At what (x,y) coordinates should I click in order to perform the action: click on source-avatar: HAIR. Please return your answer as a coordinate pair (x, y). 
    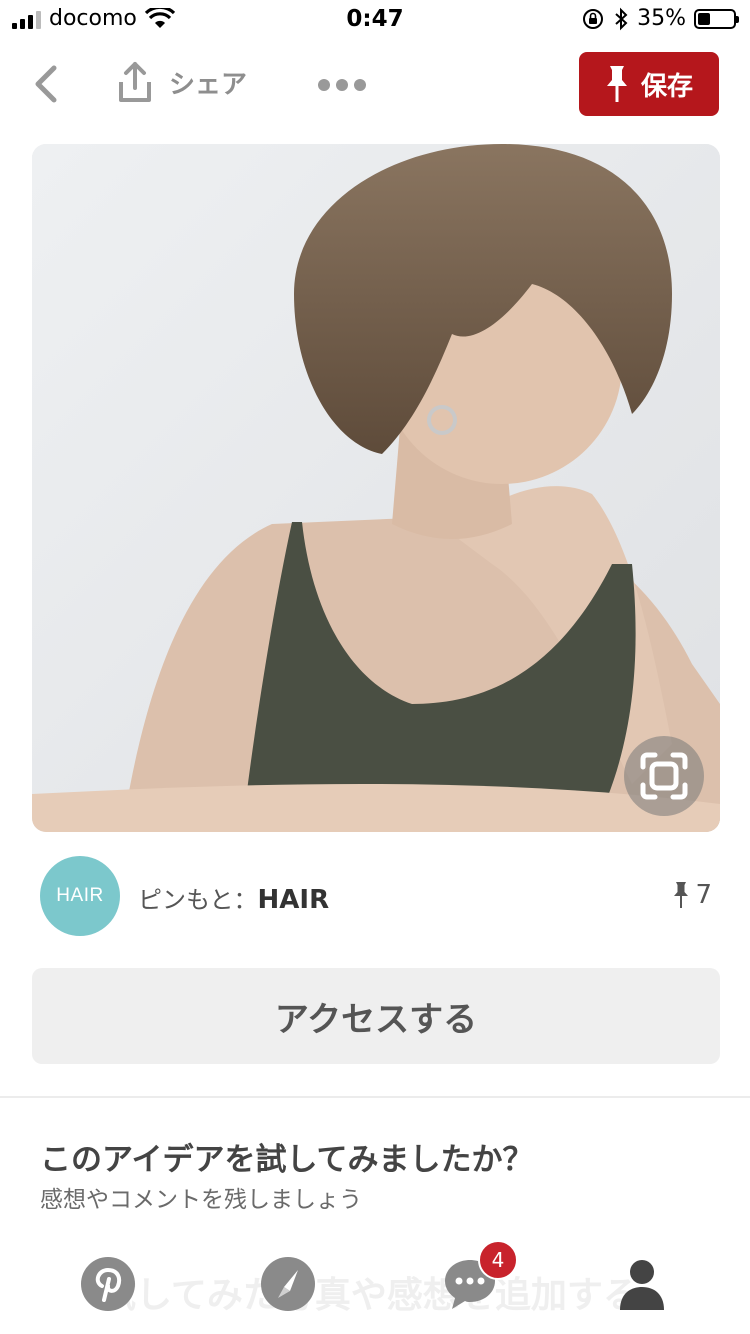
    Looking at the image, I should click on (80, 896).